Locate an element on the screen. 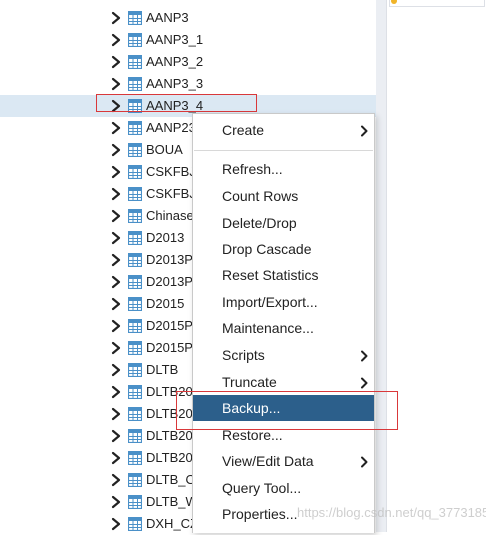 This screenshot has height=535, width=486. menu-separator is located at coordinates (283, 150).